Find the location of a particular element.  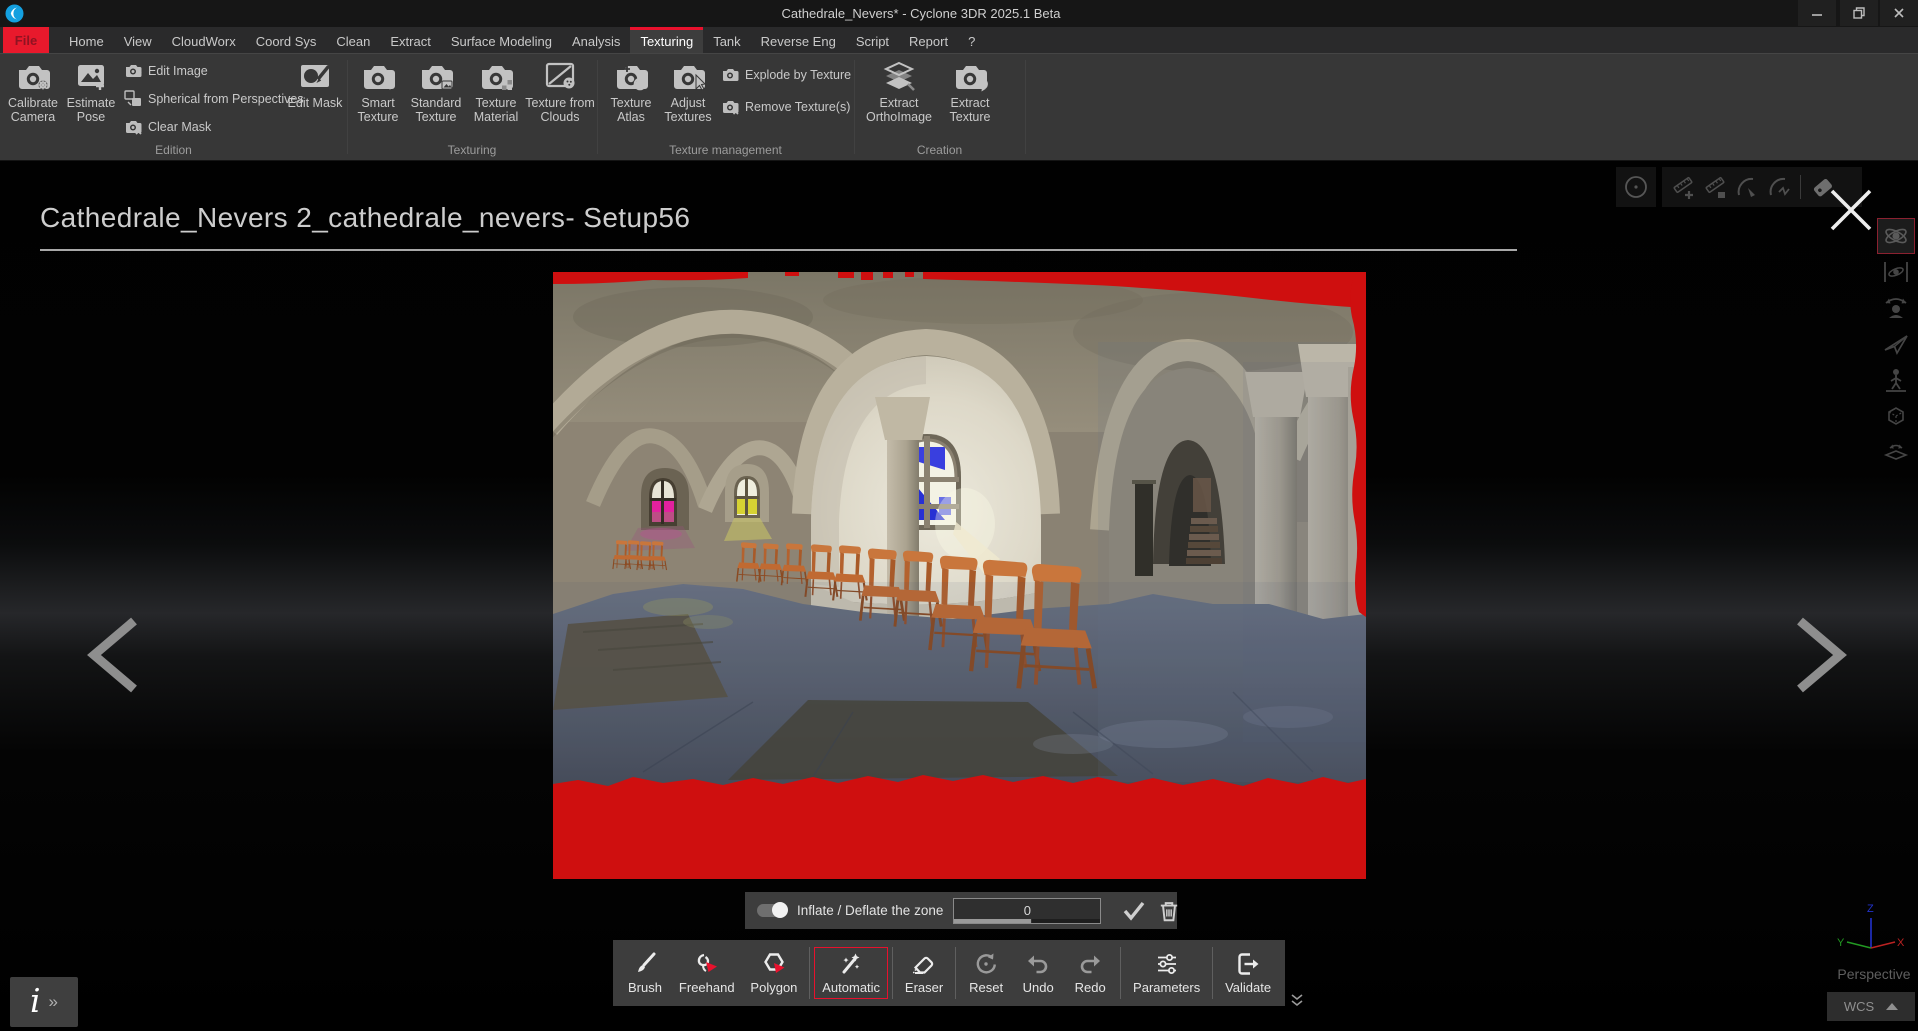

smart-texture-button: Smart Texture is located at coordinates (378, 91).